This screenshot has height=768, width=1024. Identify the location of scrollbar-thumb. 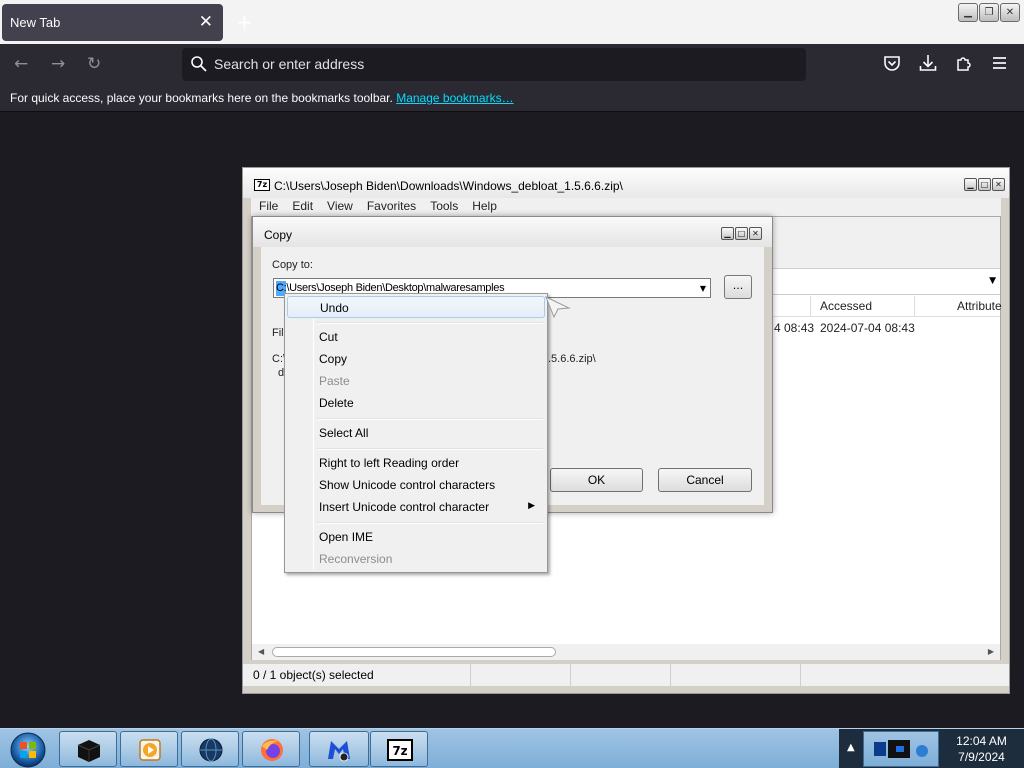
(414, 652).